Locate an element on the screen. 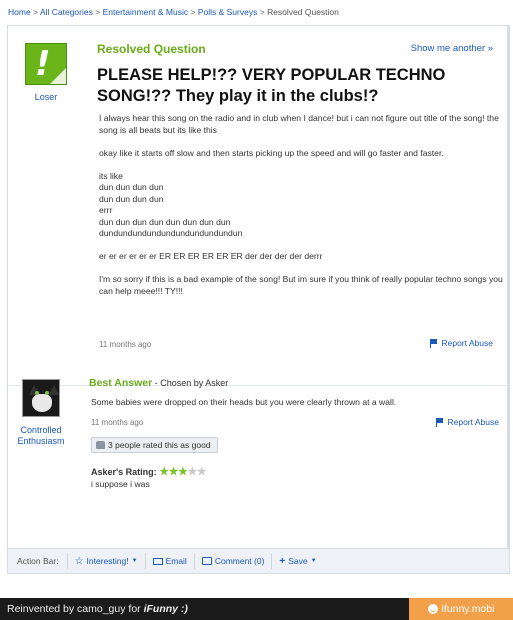 This screenshot has width=513, height=620. asker-avatar: ! is located at coordinates (46, 64).